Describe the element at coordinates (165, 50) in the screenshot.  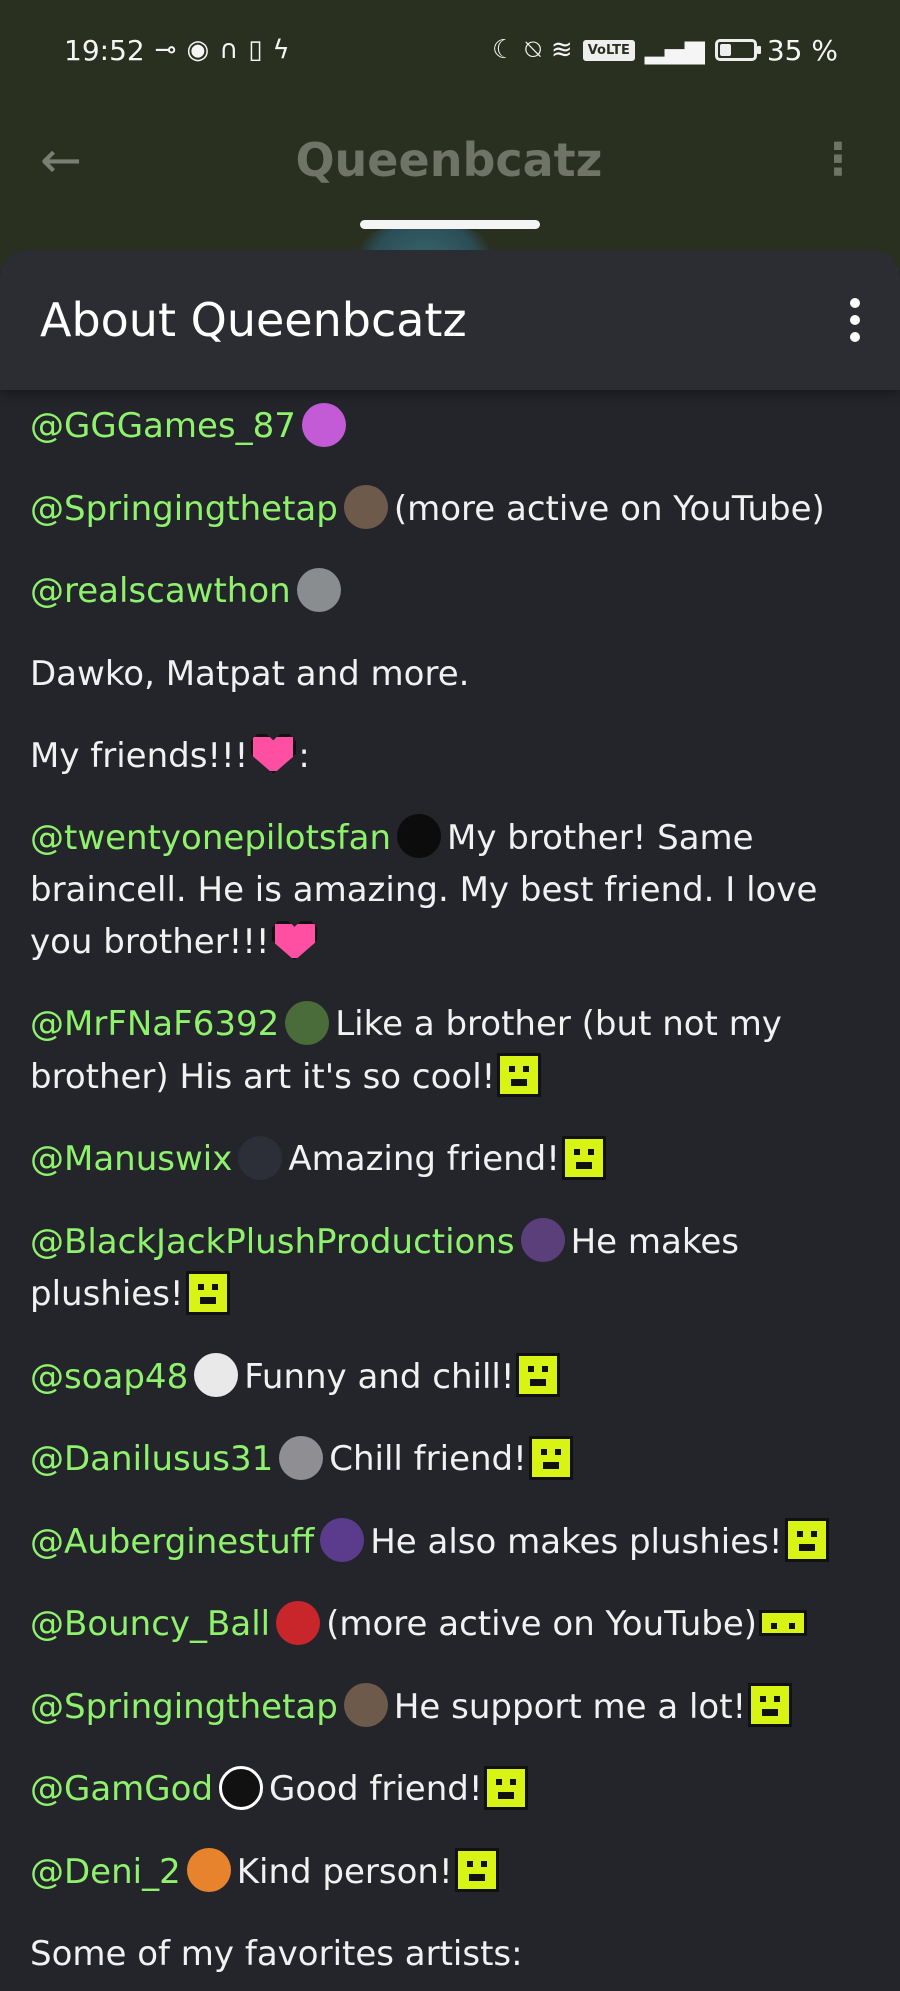
I see `key-icon: ⊸` at that location.